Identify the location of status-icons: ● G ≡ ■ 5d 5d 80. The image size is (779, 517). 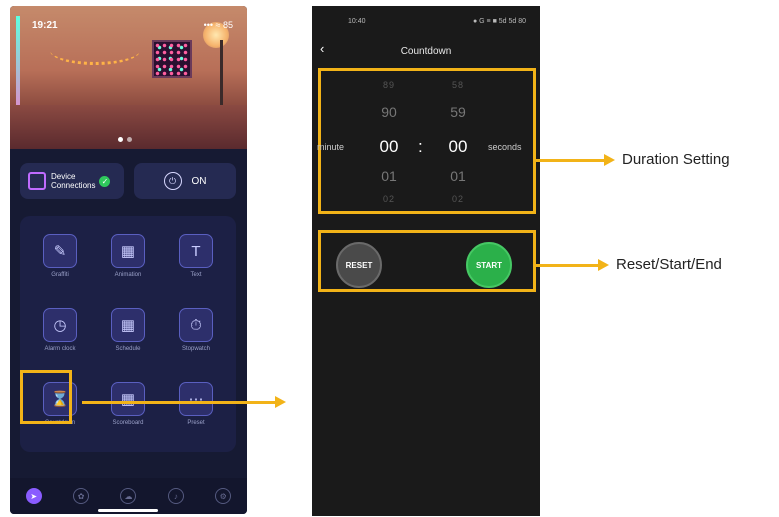
(499, 21).